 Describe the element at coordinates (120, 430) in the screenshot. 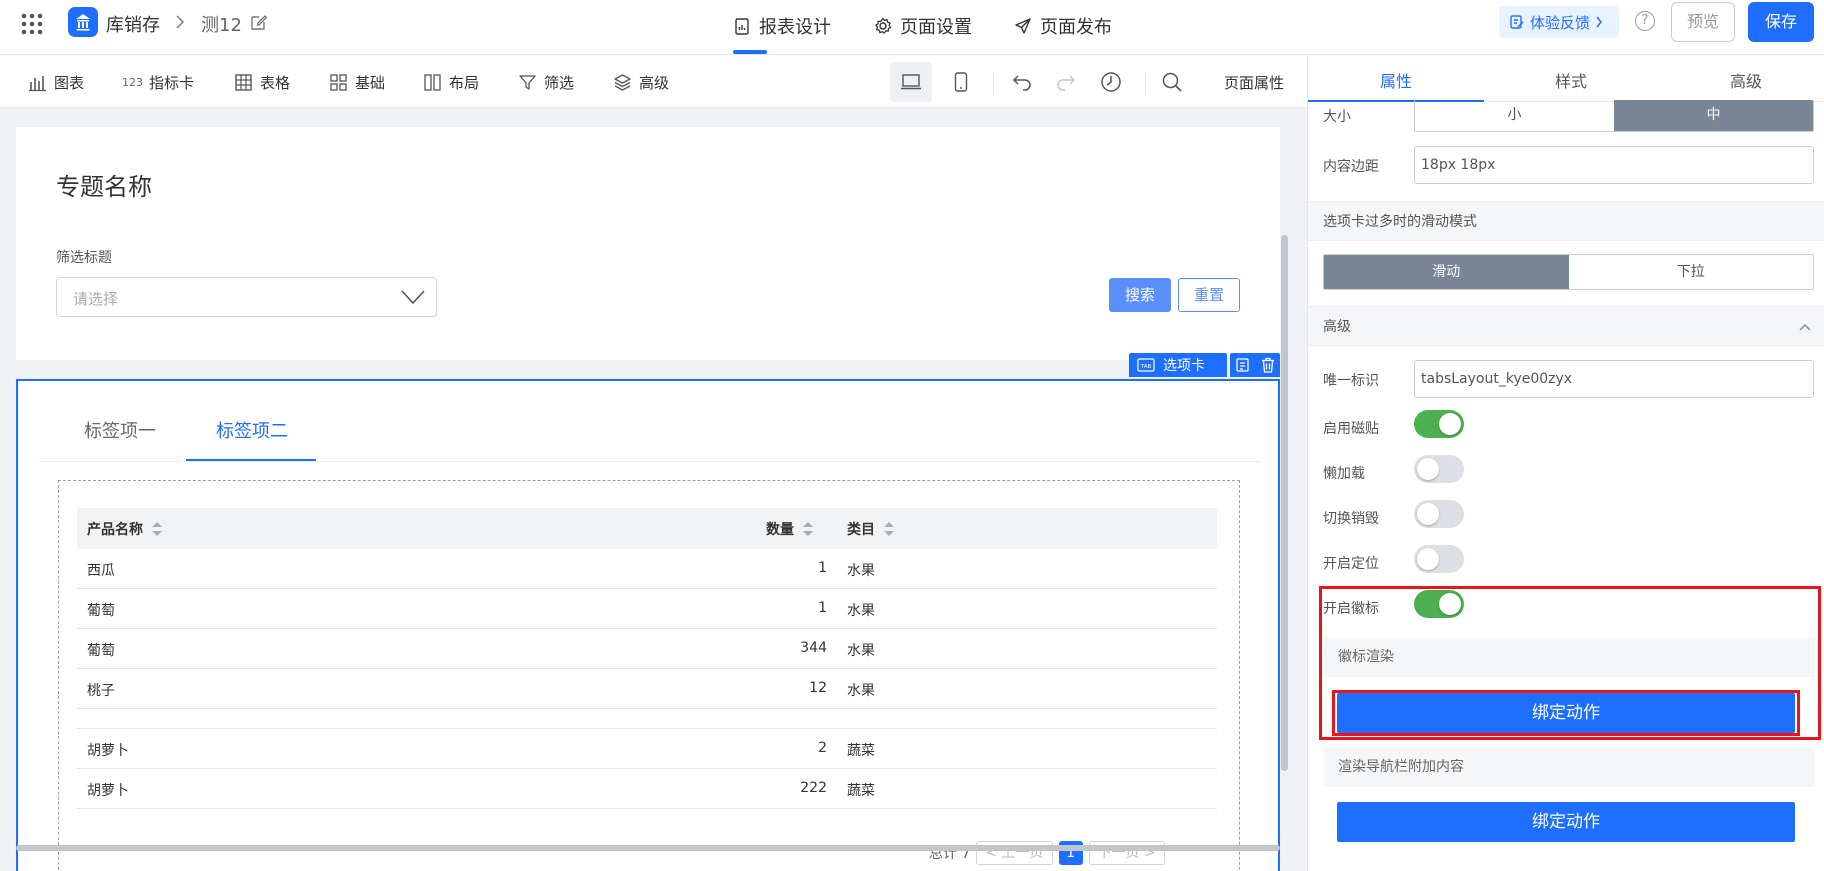

I see `tab-item-one: 标签项一` at that location.